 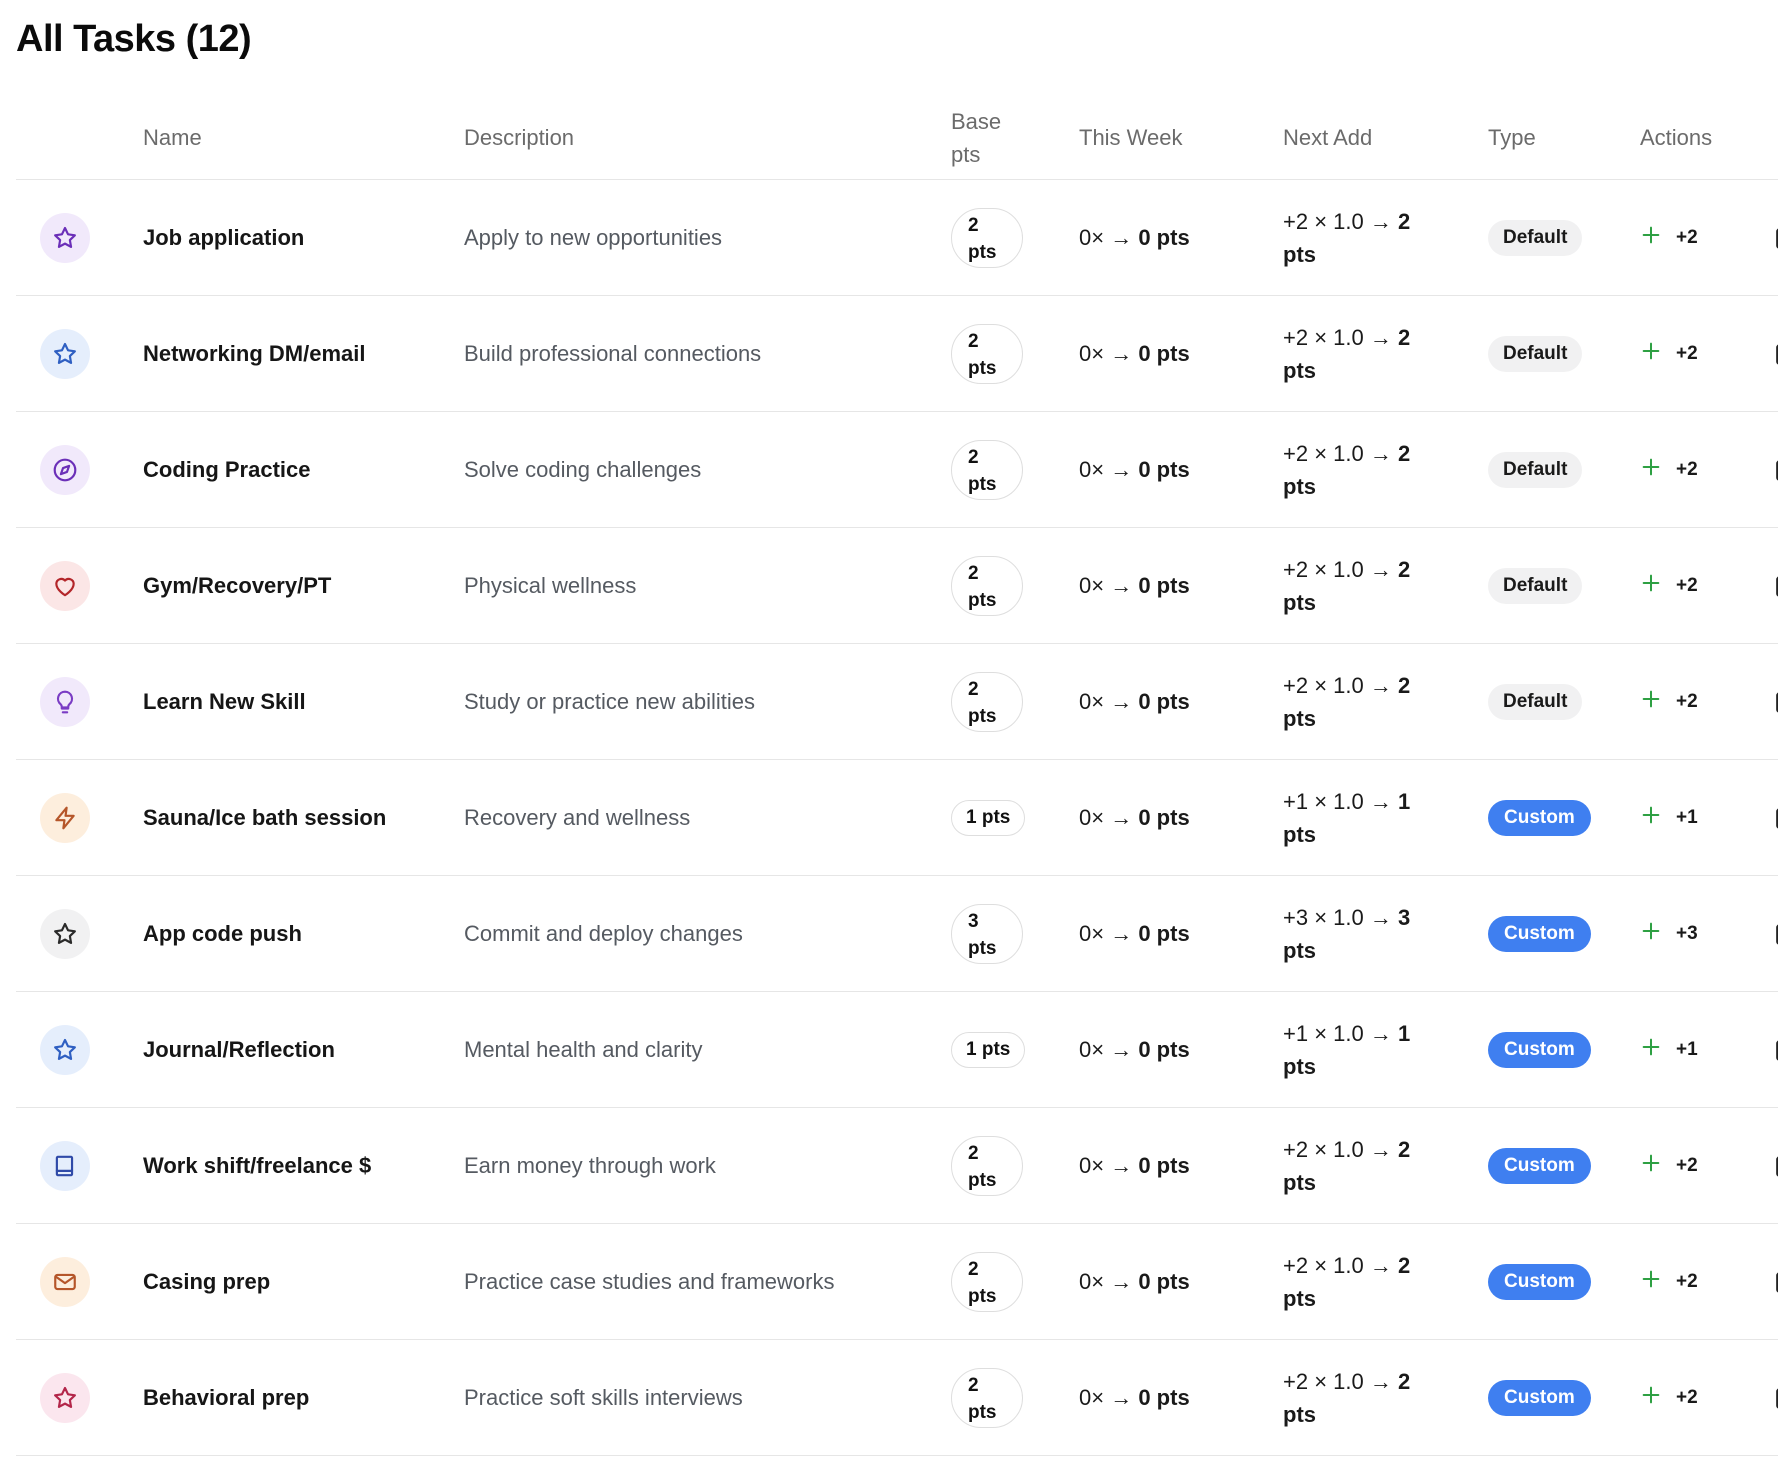 What do you see at coordinates (1535, 585) in the screenshot?
I see `type-cell: Default` at bounding box center [1535, 585].